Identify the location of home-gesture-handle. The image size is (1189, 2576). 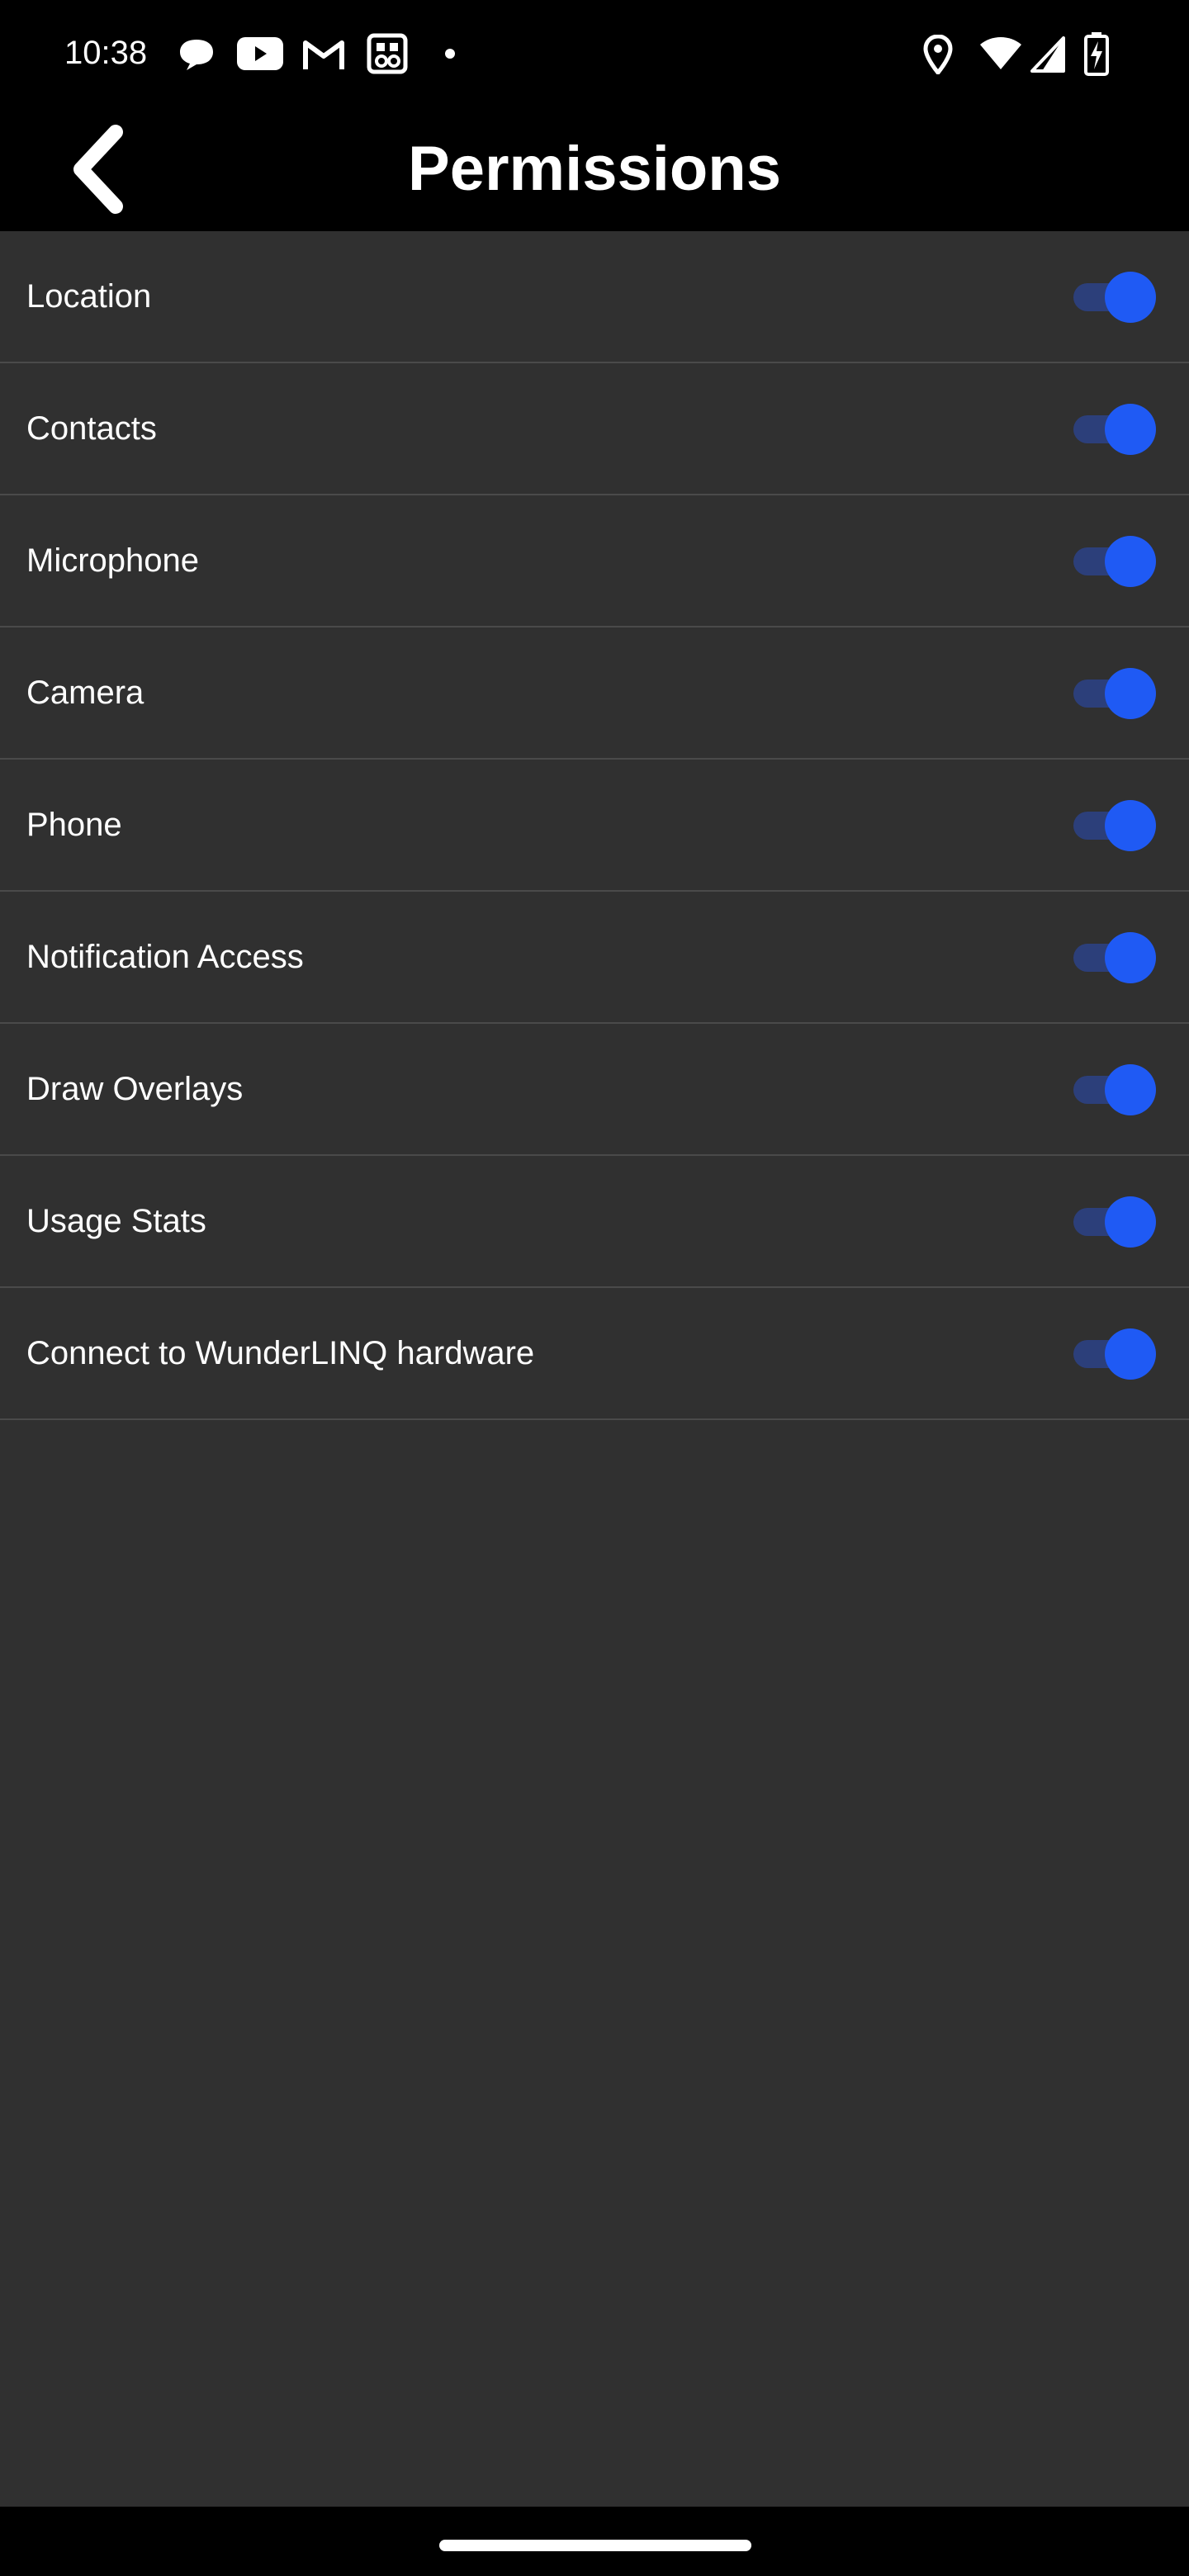
(595, 2545).